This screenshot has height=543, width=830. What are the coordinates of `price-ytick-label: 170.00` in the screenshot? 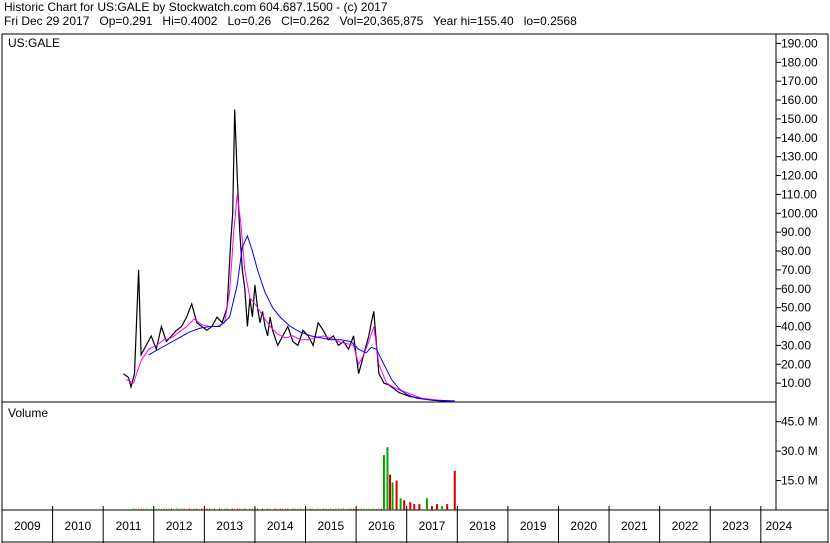 It's located at (799, 81).